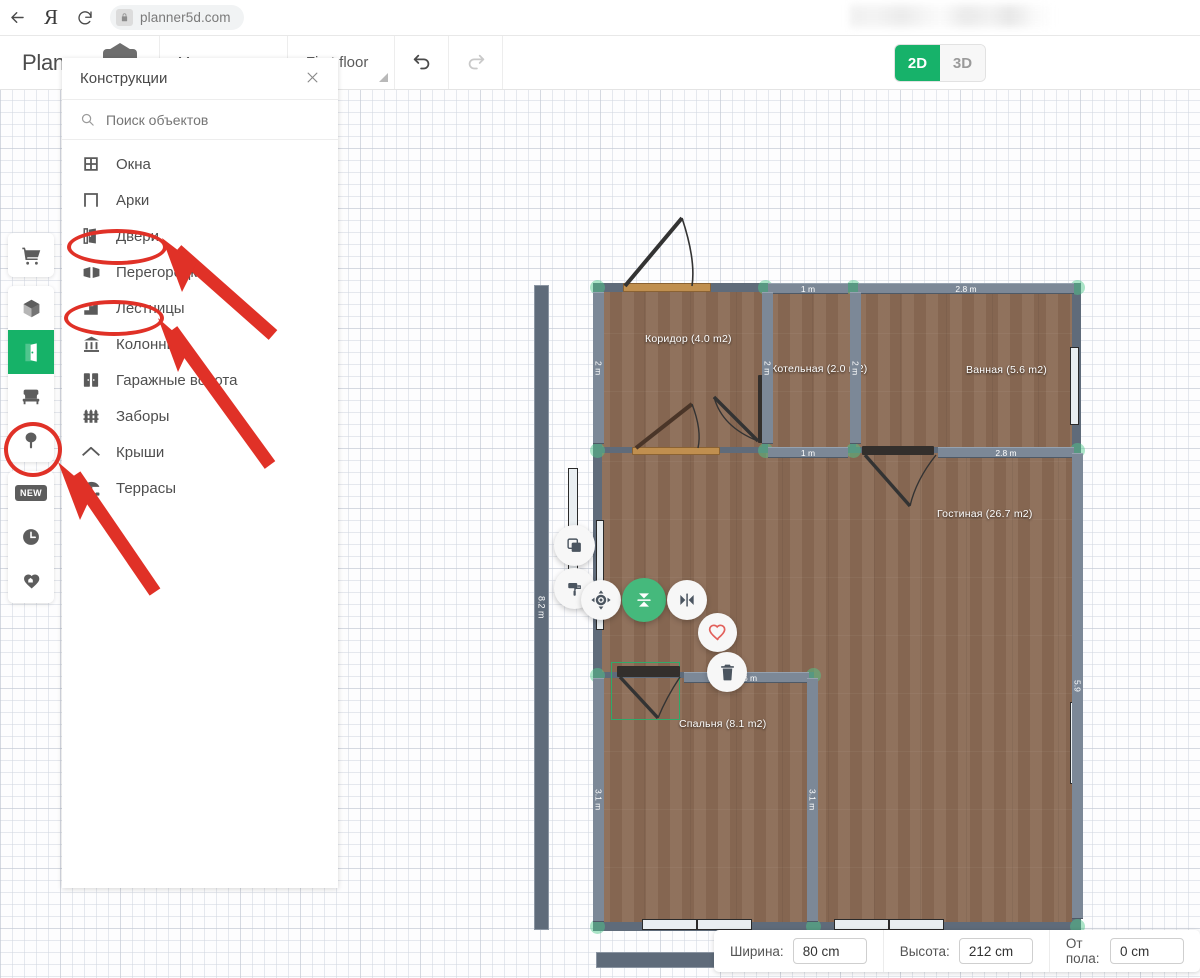  I want to click on duplicate-icon, so click(574, 545).